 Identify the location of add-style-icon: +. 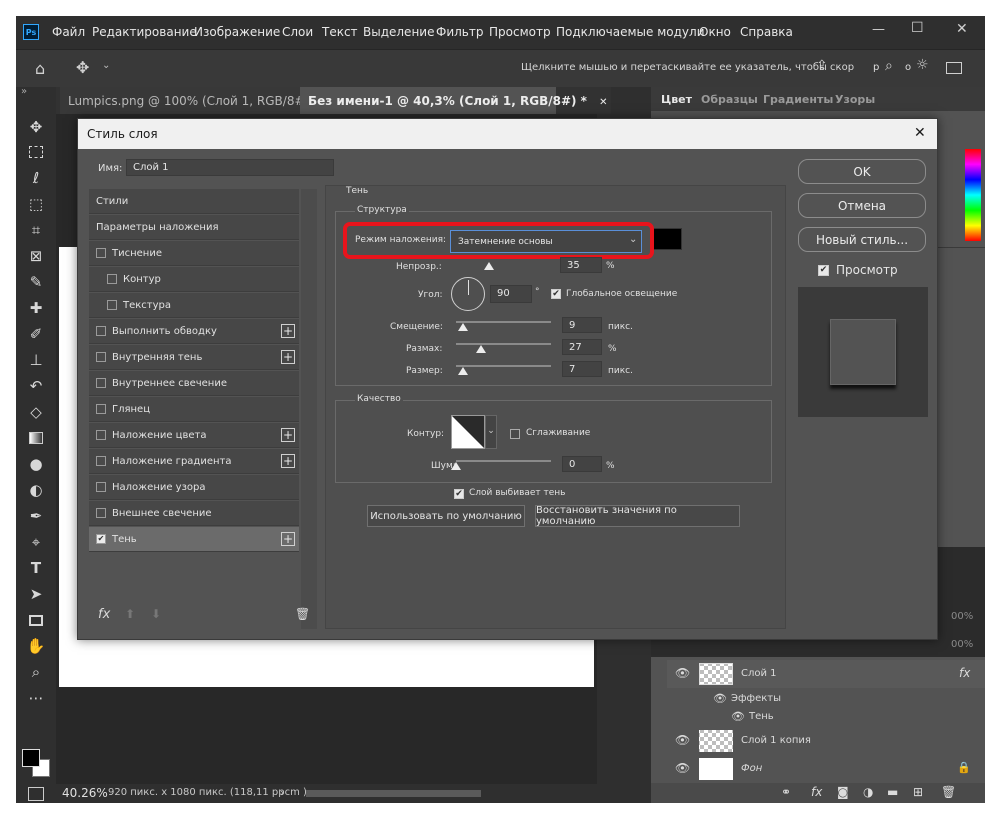
(288, 461).